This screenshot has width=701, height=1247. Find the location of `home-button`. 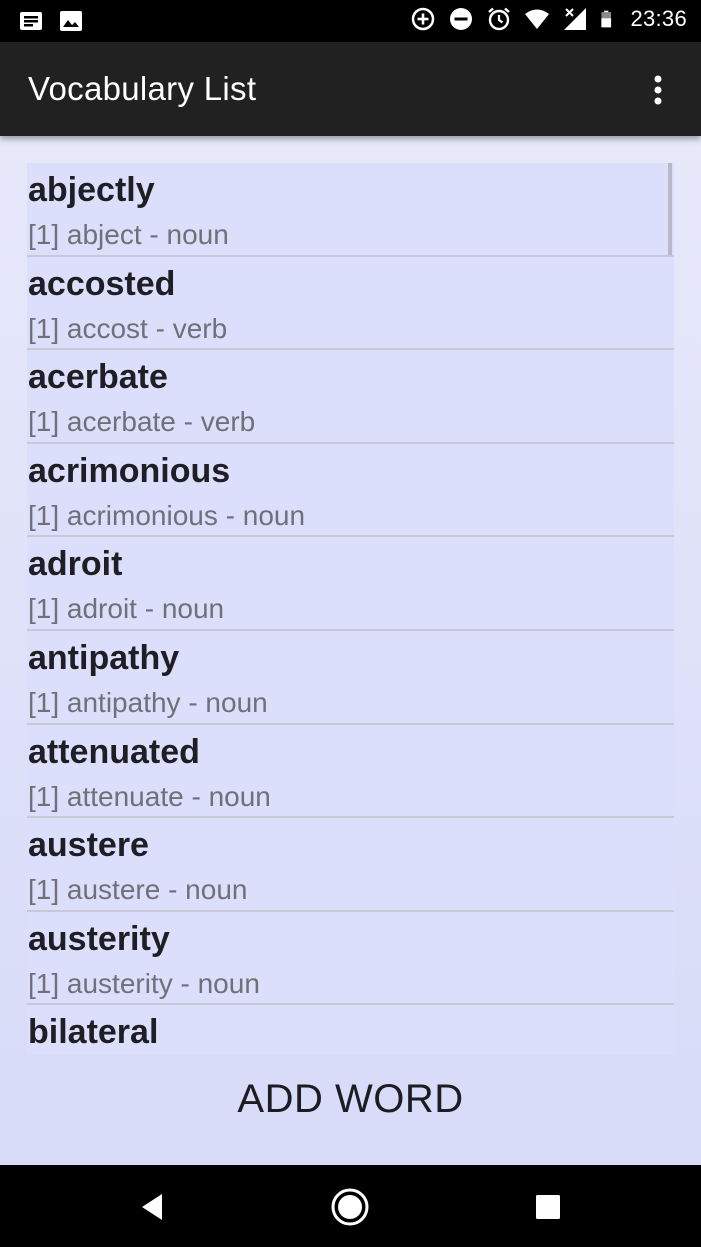

home-button is located at coordinates (350, 1207).